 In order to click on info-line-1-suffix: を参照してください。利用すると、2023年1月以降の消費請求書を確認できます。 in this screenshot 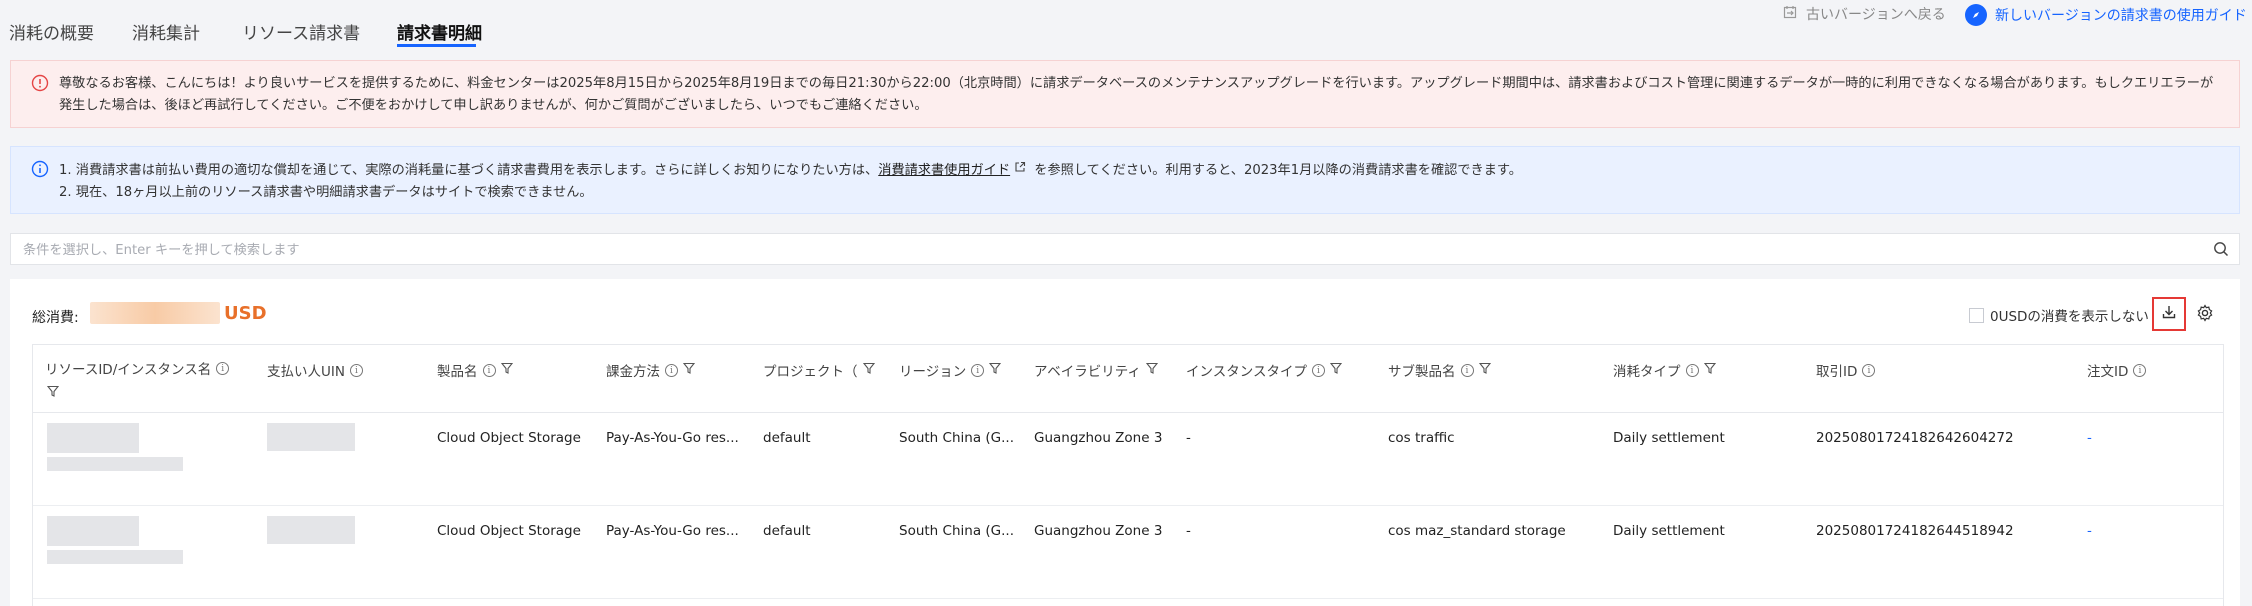, I will do `click(1276, 170)`.